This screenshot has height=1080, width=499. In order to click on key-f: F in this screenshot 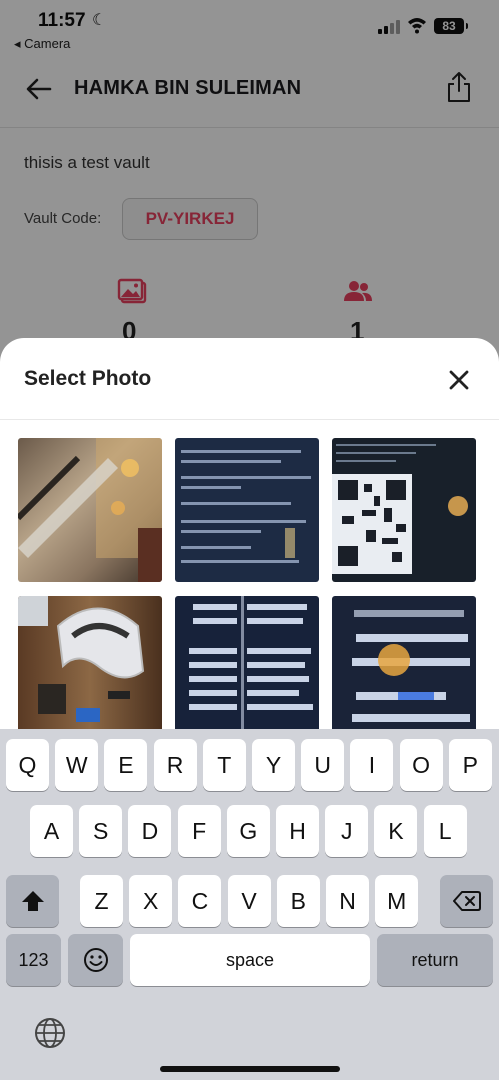, I will do `click(199, 831)`.